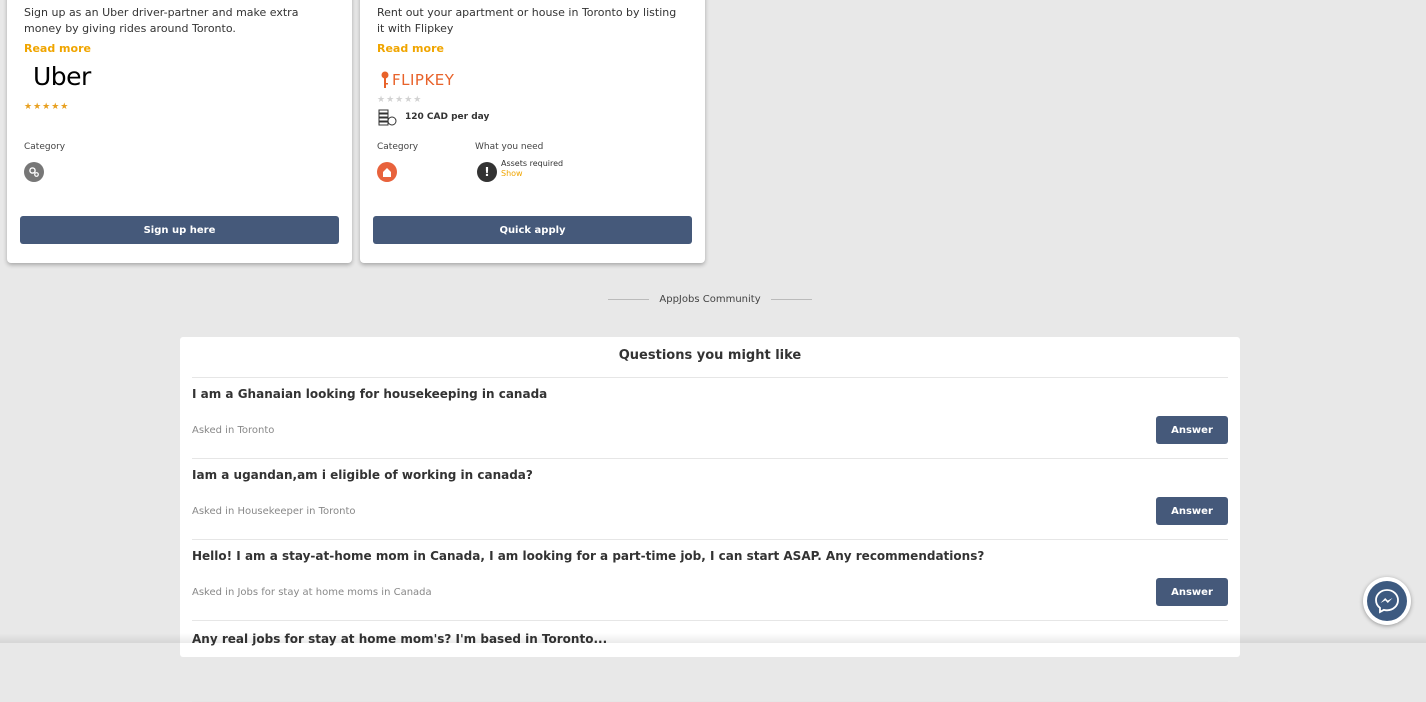 Image resolution: width=1426 pixels, height=702 pixels. What do you see at coordinates (179, 230) in the screenshot?
I see `sign-up-button: Sign up here` at bounding box center [179, 230].